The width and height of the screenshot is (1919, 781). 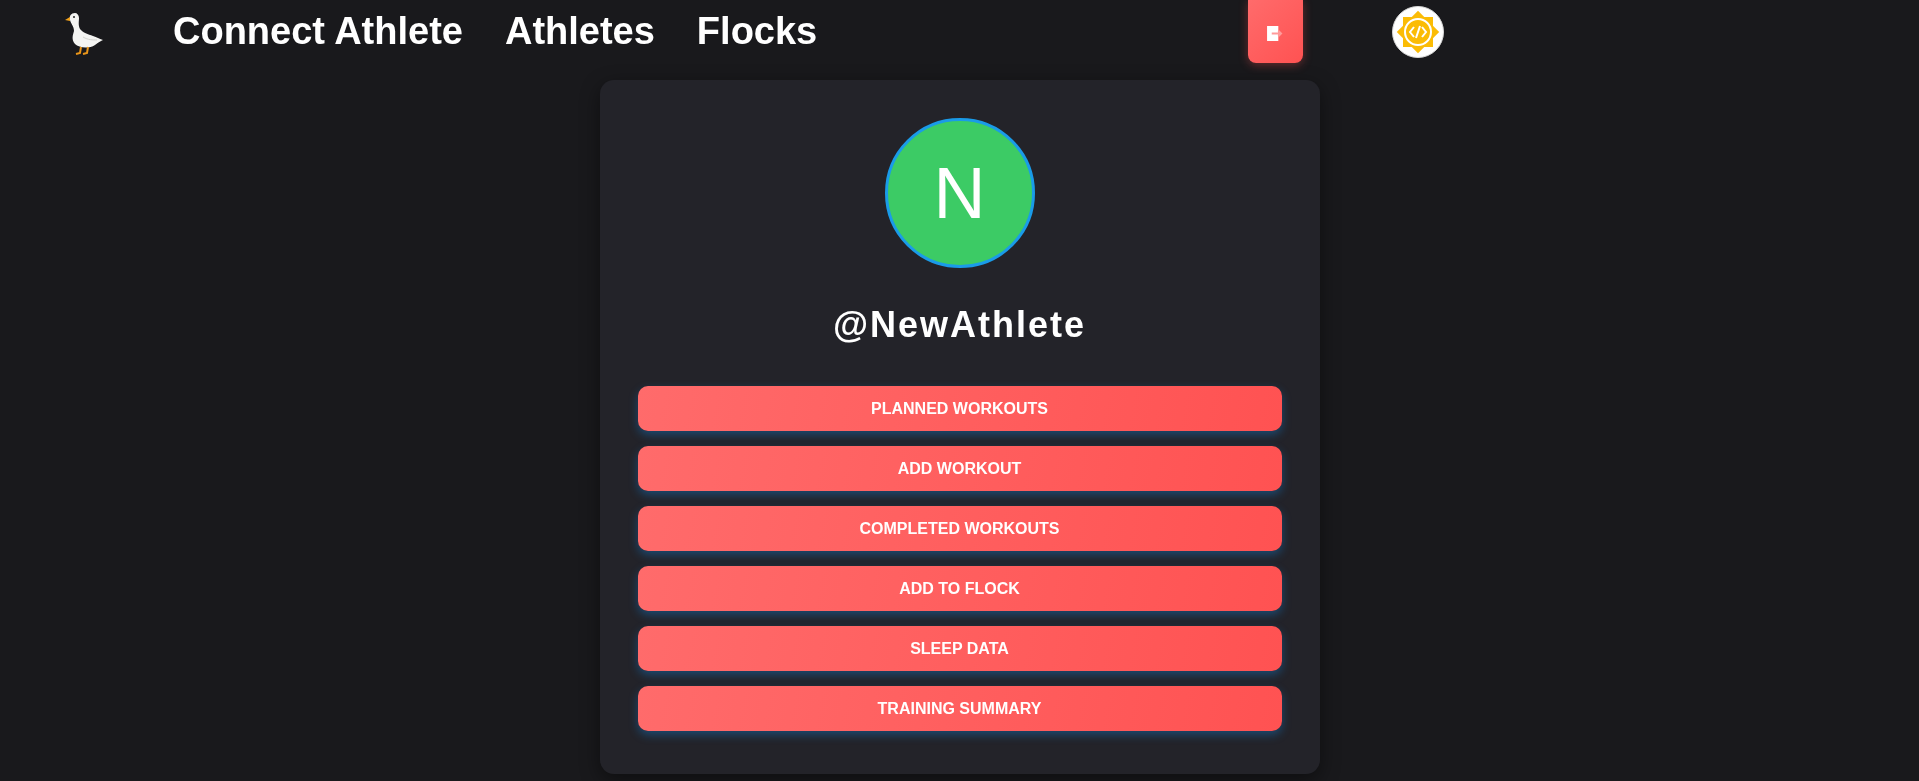 I want to click on action-button: PLANNED WORKOUTS, so click(x=959, y=408).